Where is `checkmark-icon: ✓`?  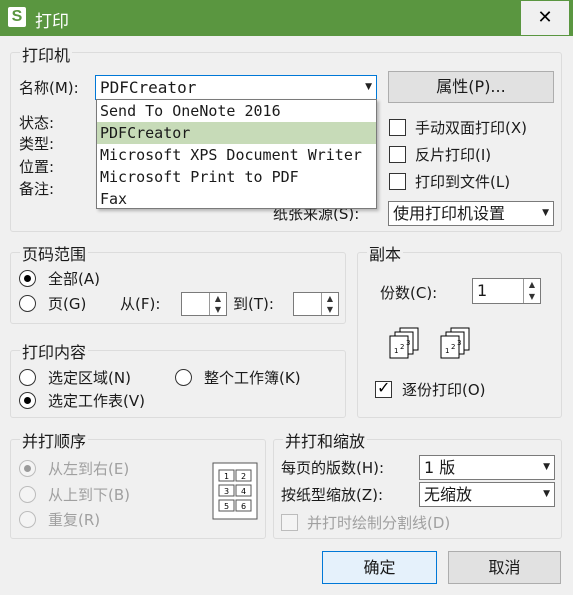 checkmark-icon: ✓ is located at coordinates (384, 387).